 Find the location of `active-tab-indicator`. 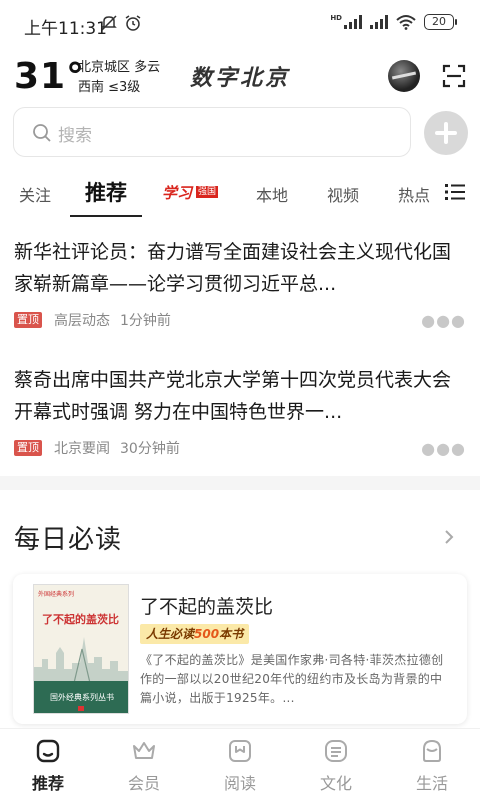

active-tab-indicator is located at coordinates (106, 216).